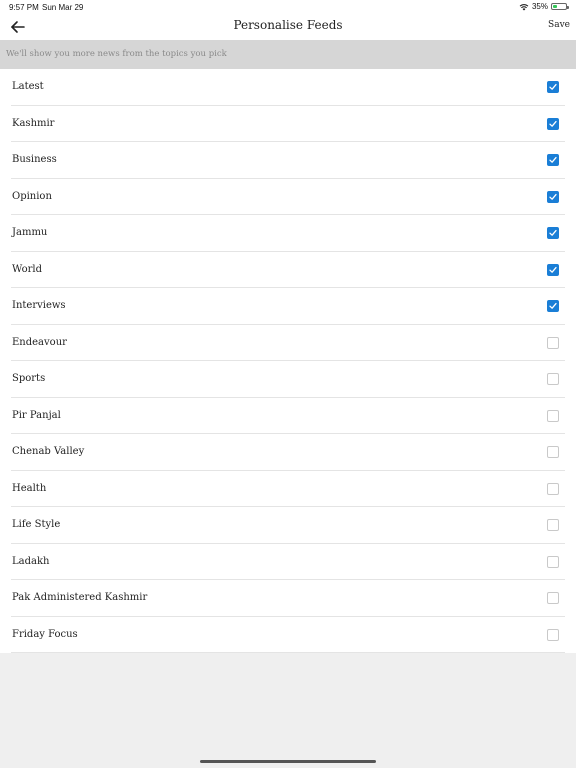 Image resolution: width=576 pixels, height=768 pixels. I want to click on topic-row: Ladakh, so click(288, 562).